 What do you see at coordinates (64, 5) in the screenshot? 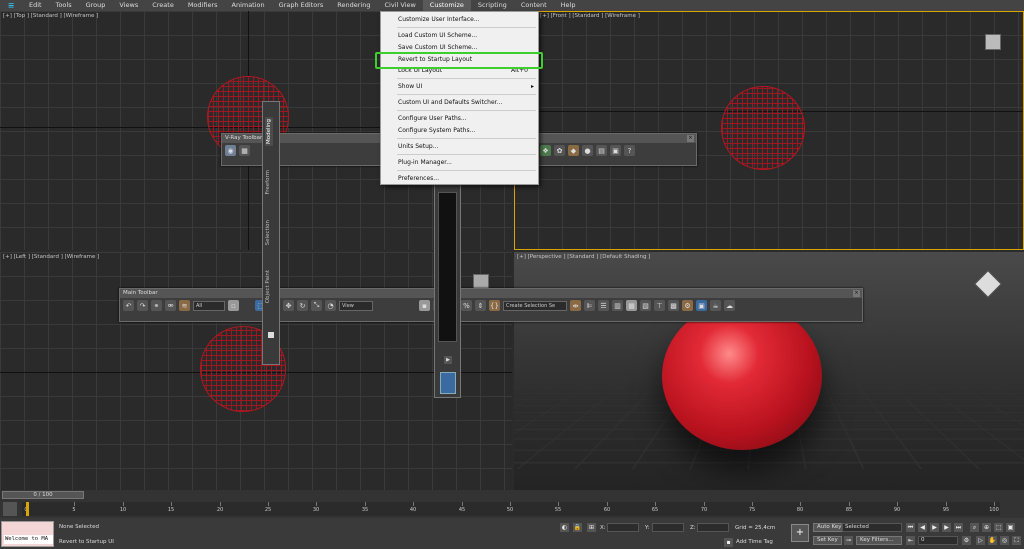
I see `menu-tools: Tools` at bounding box center [64, 5].